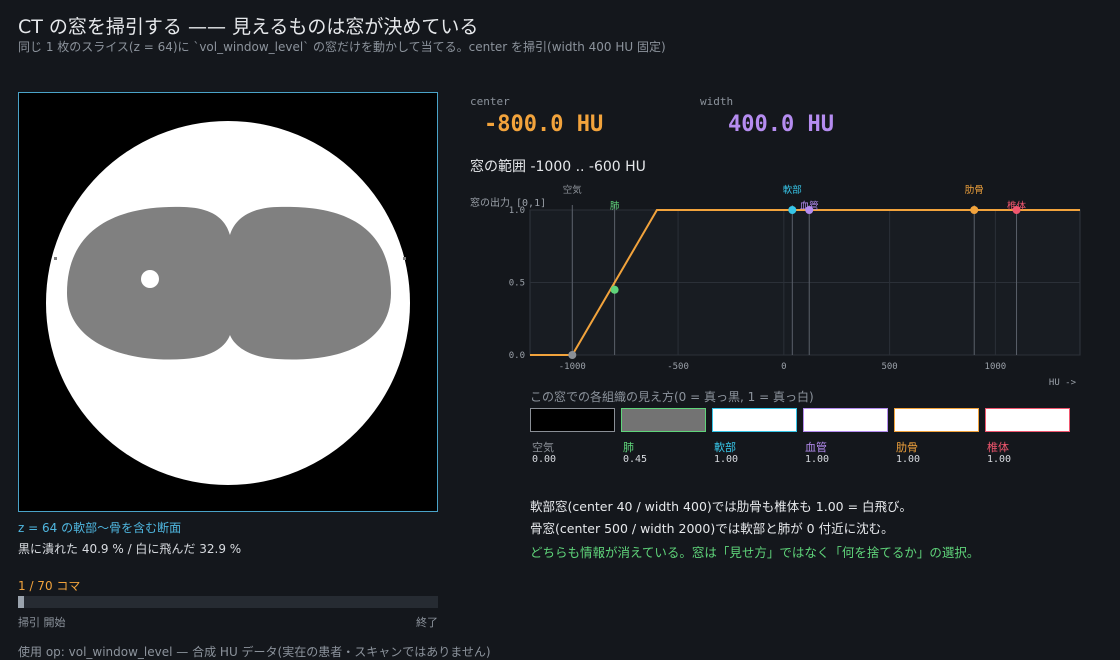 The height and width of the screenshot is (660, 1120). What do you see at coordinates (427, 622) in the screenshot?
I see `progress-end-label: 終了` at bounding box center [427, 622].